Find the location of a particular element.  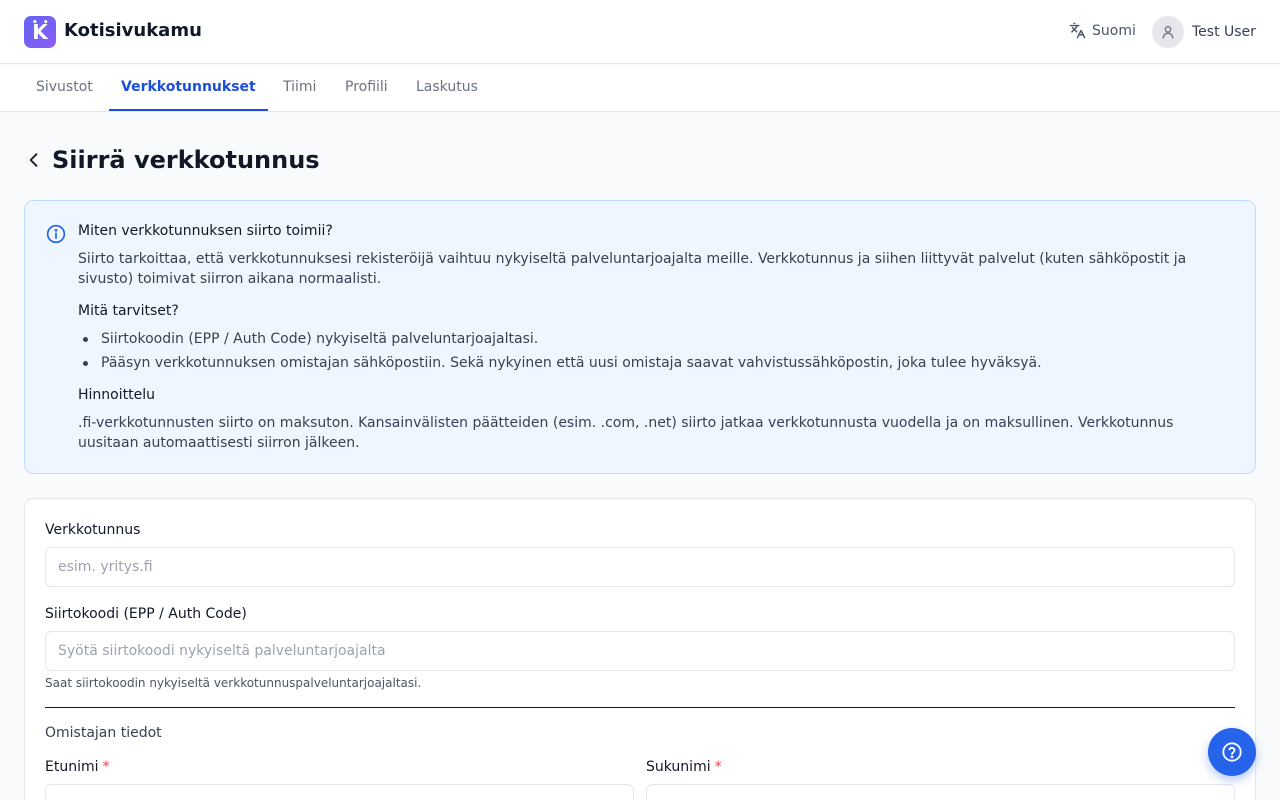

brand-name: Kotisivukamu is located at coordinates (133, 30).